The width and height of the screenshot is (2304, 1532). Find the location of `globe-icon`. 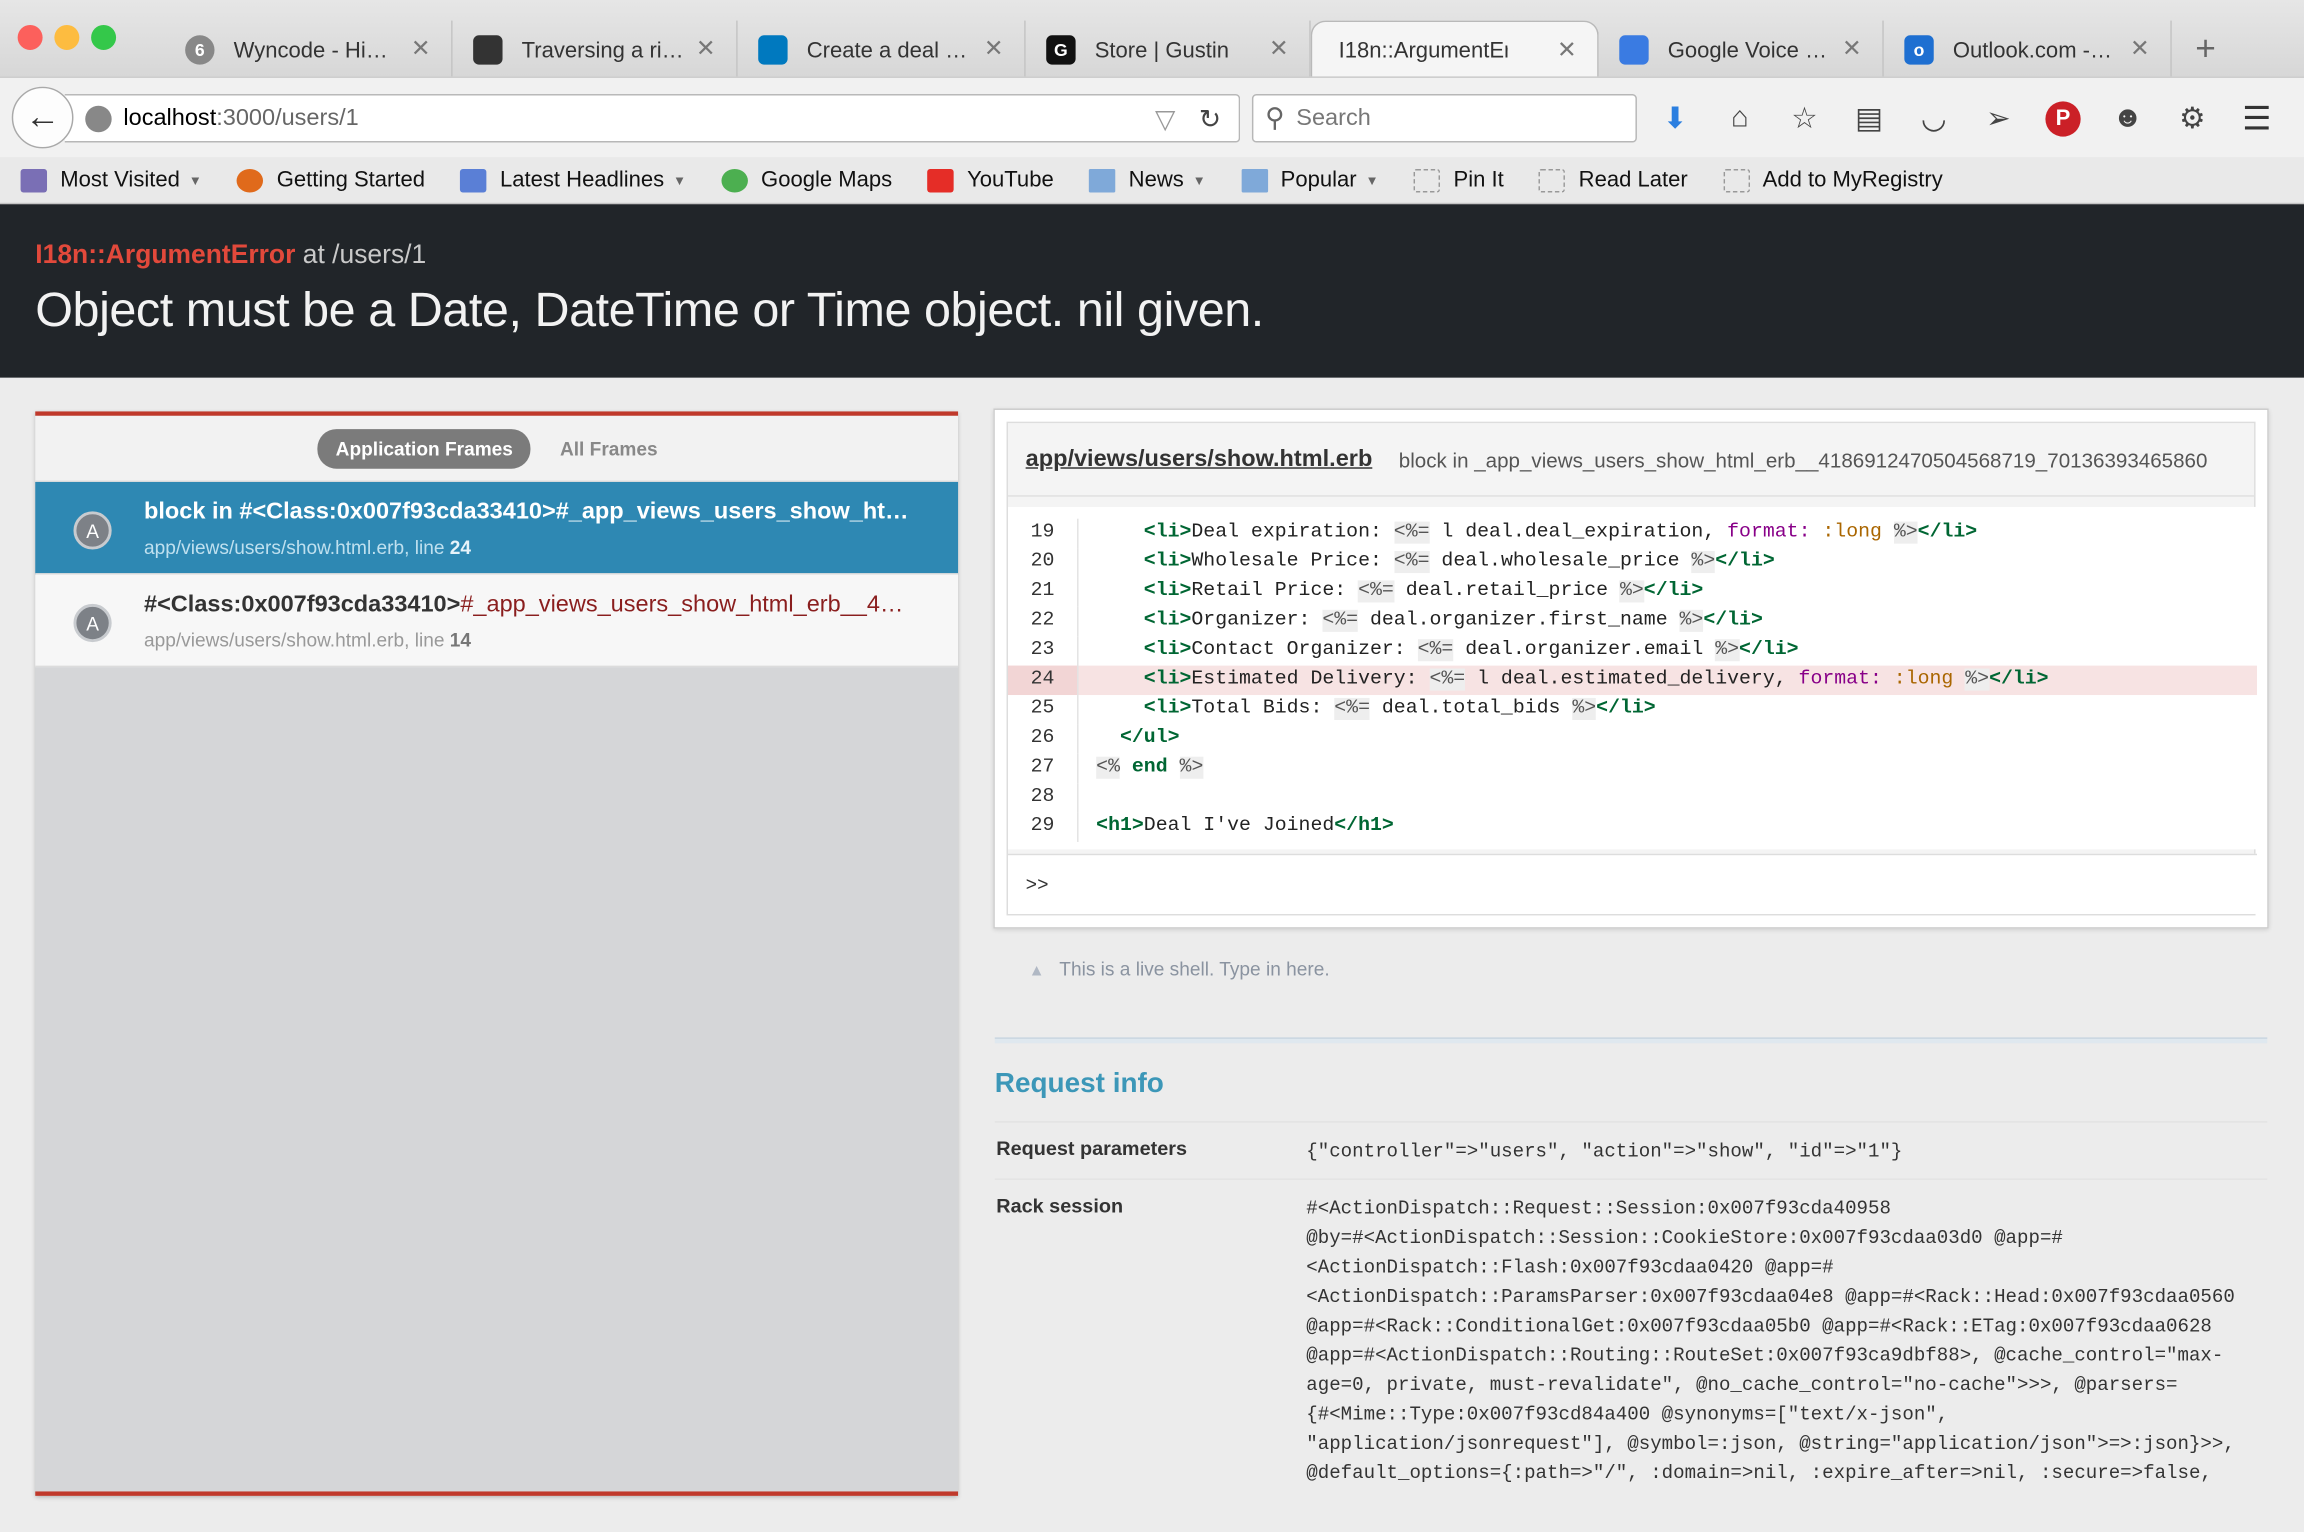

globe-icon is located at coordinates (98, 118).